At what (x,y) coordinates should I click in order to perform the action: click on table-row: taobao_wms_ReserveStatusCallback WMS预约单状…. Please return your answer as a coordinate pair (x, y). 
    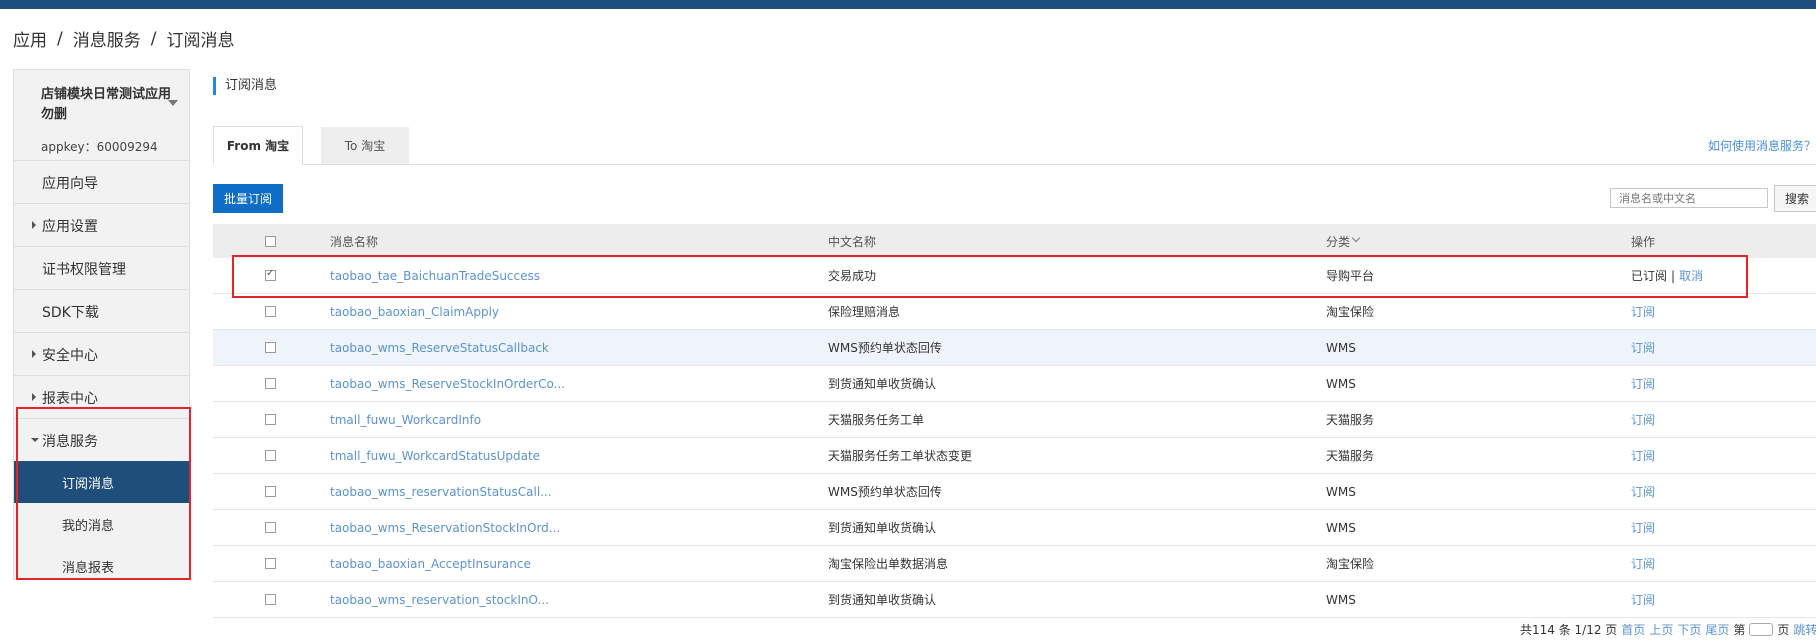
    Looking at the image, I should click on (1014, 348).